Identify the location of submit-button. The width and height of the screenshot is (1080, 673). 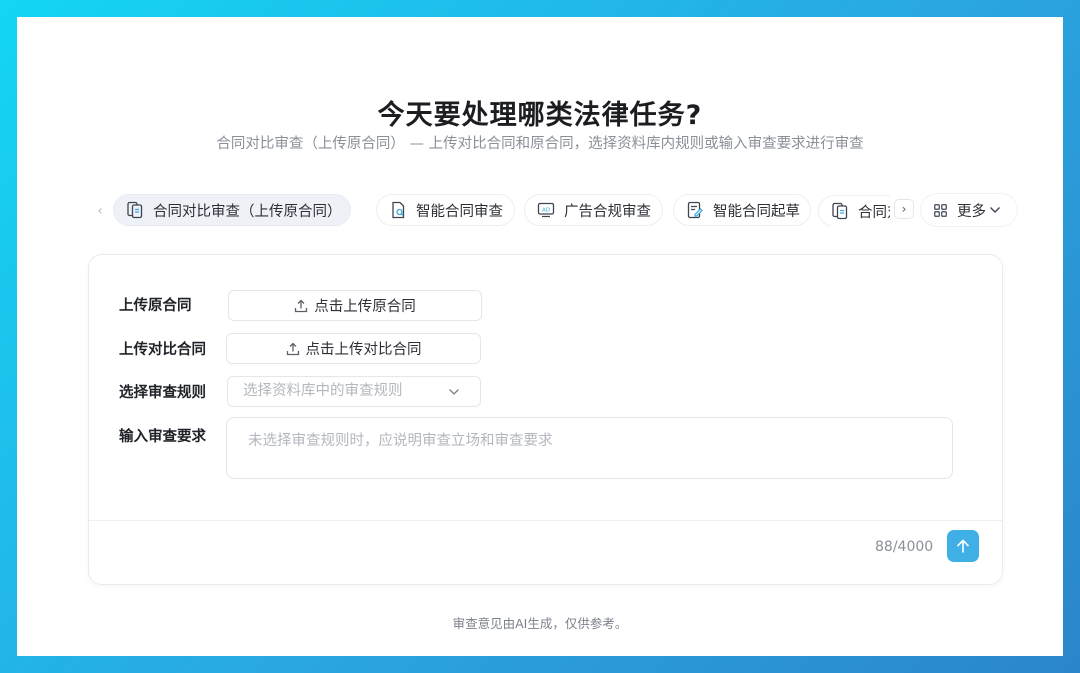
(963, 546).